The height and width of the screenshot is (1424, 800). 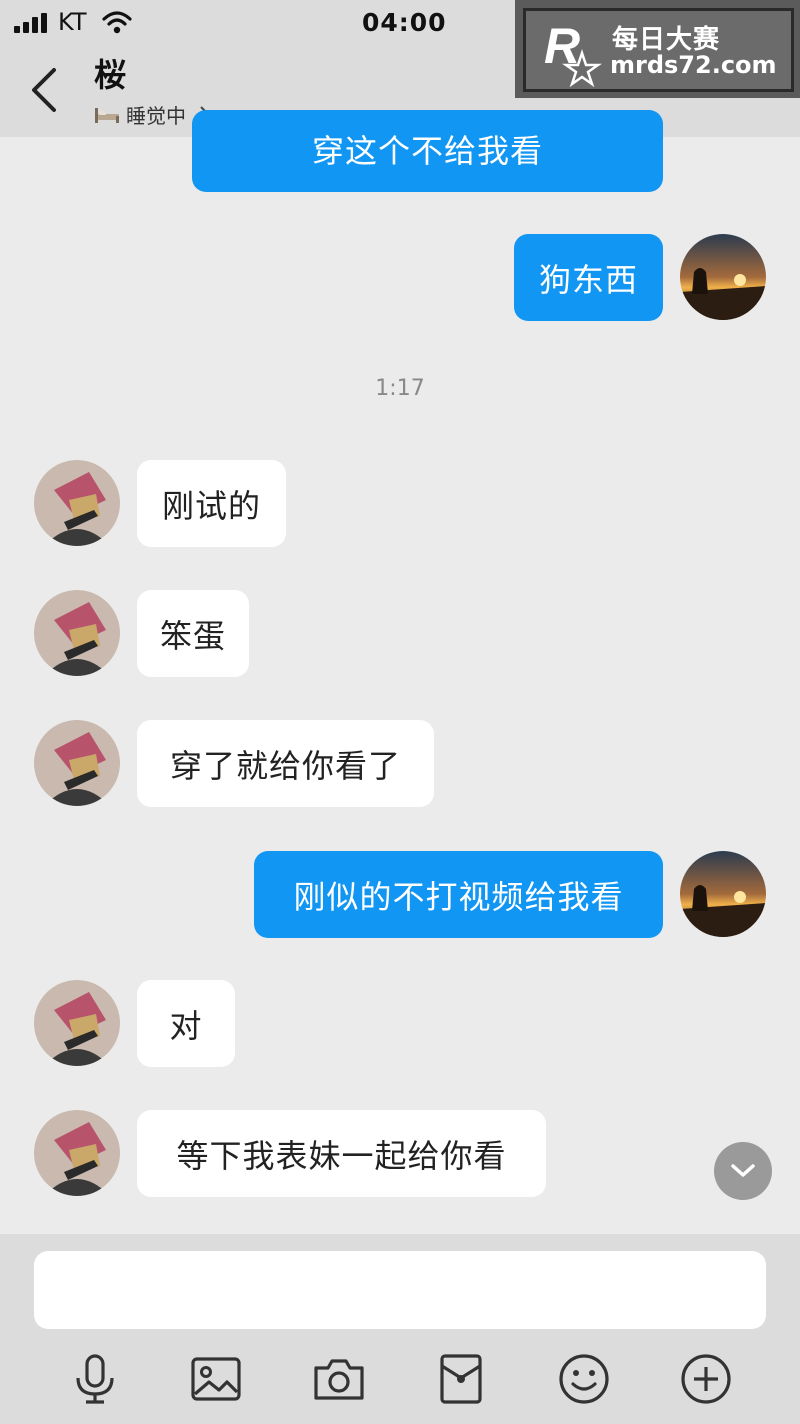 I want to click on message-bubble-incoming: 等下我表妹一起给你看, so click(x=341, y=1153).